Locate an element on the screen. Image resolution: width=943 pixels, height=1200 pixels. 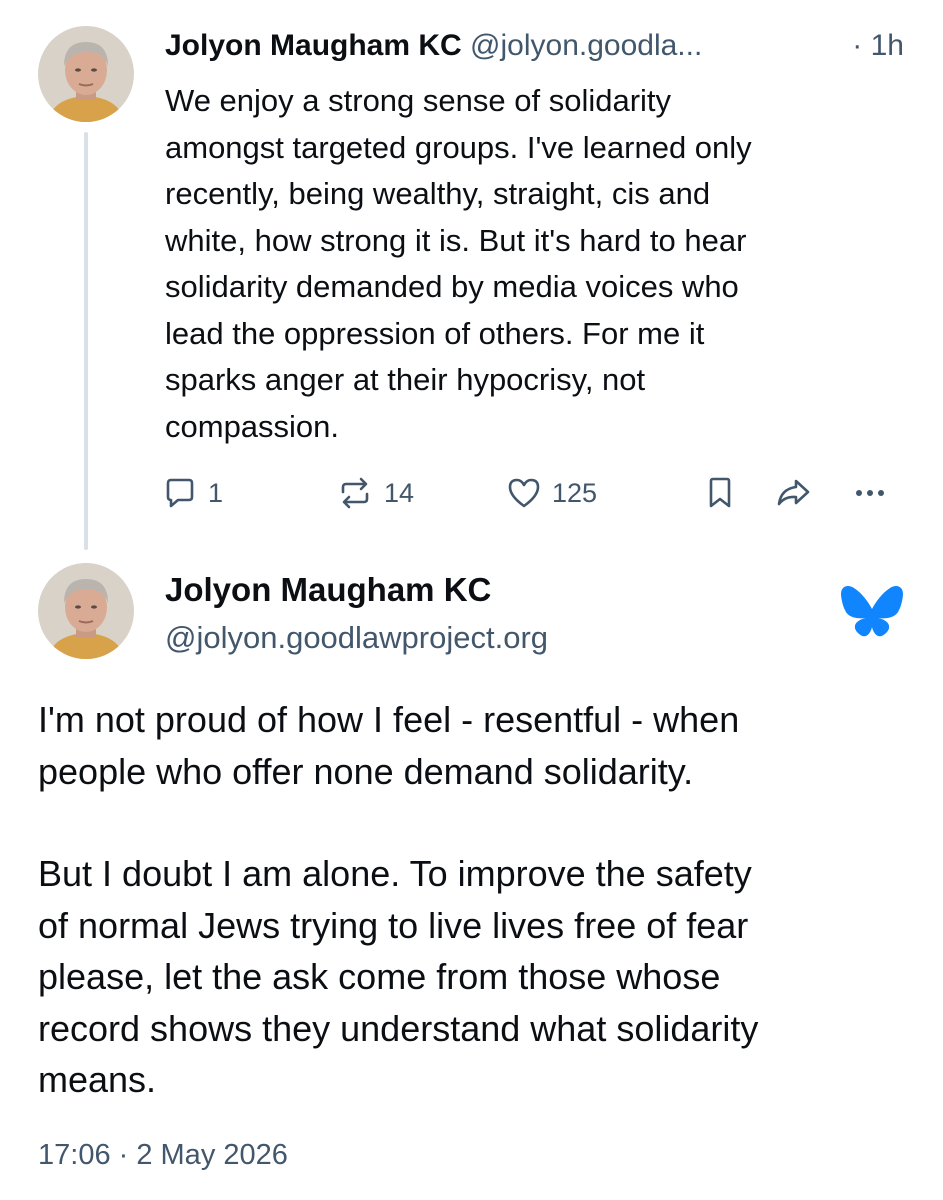
more-options-button is located at coordinates (870, 493).